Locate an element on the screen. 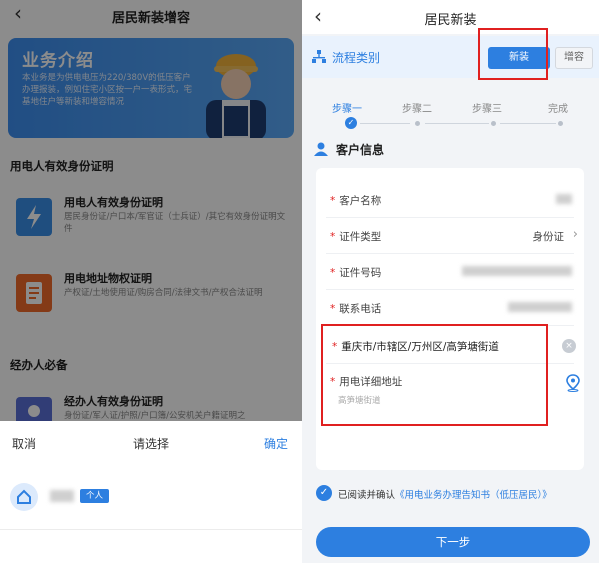  highlight-box-address is located at coordinates (434, 375).